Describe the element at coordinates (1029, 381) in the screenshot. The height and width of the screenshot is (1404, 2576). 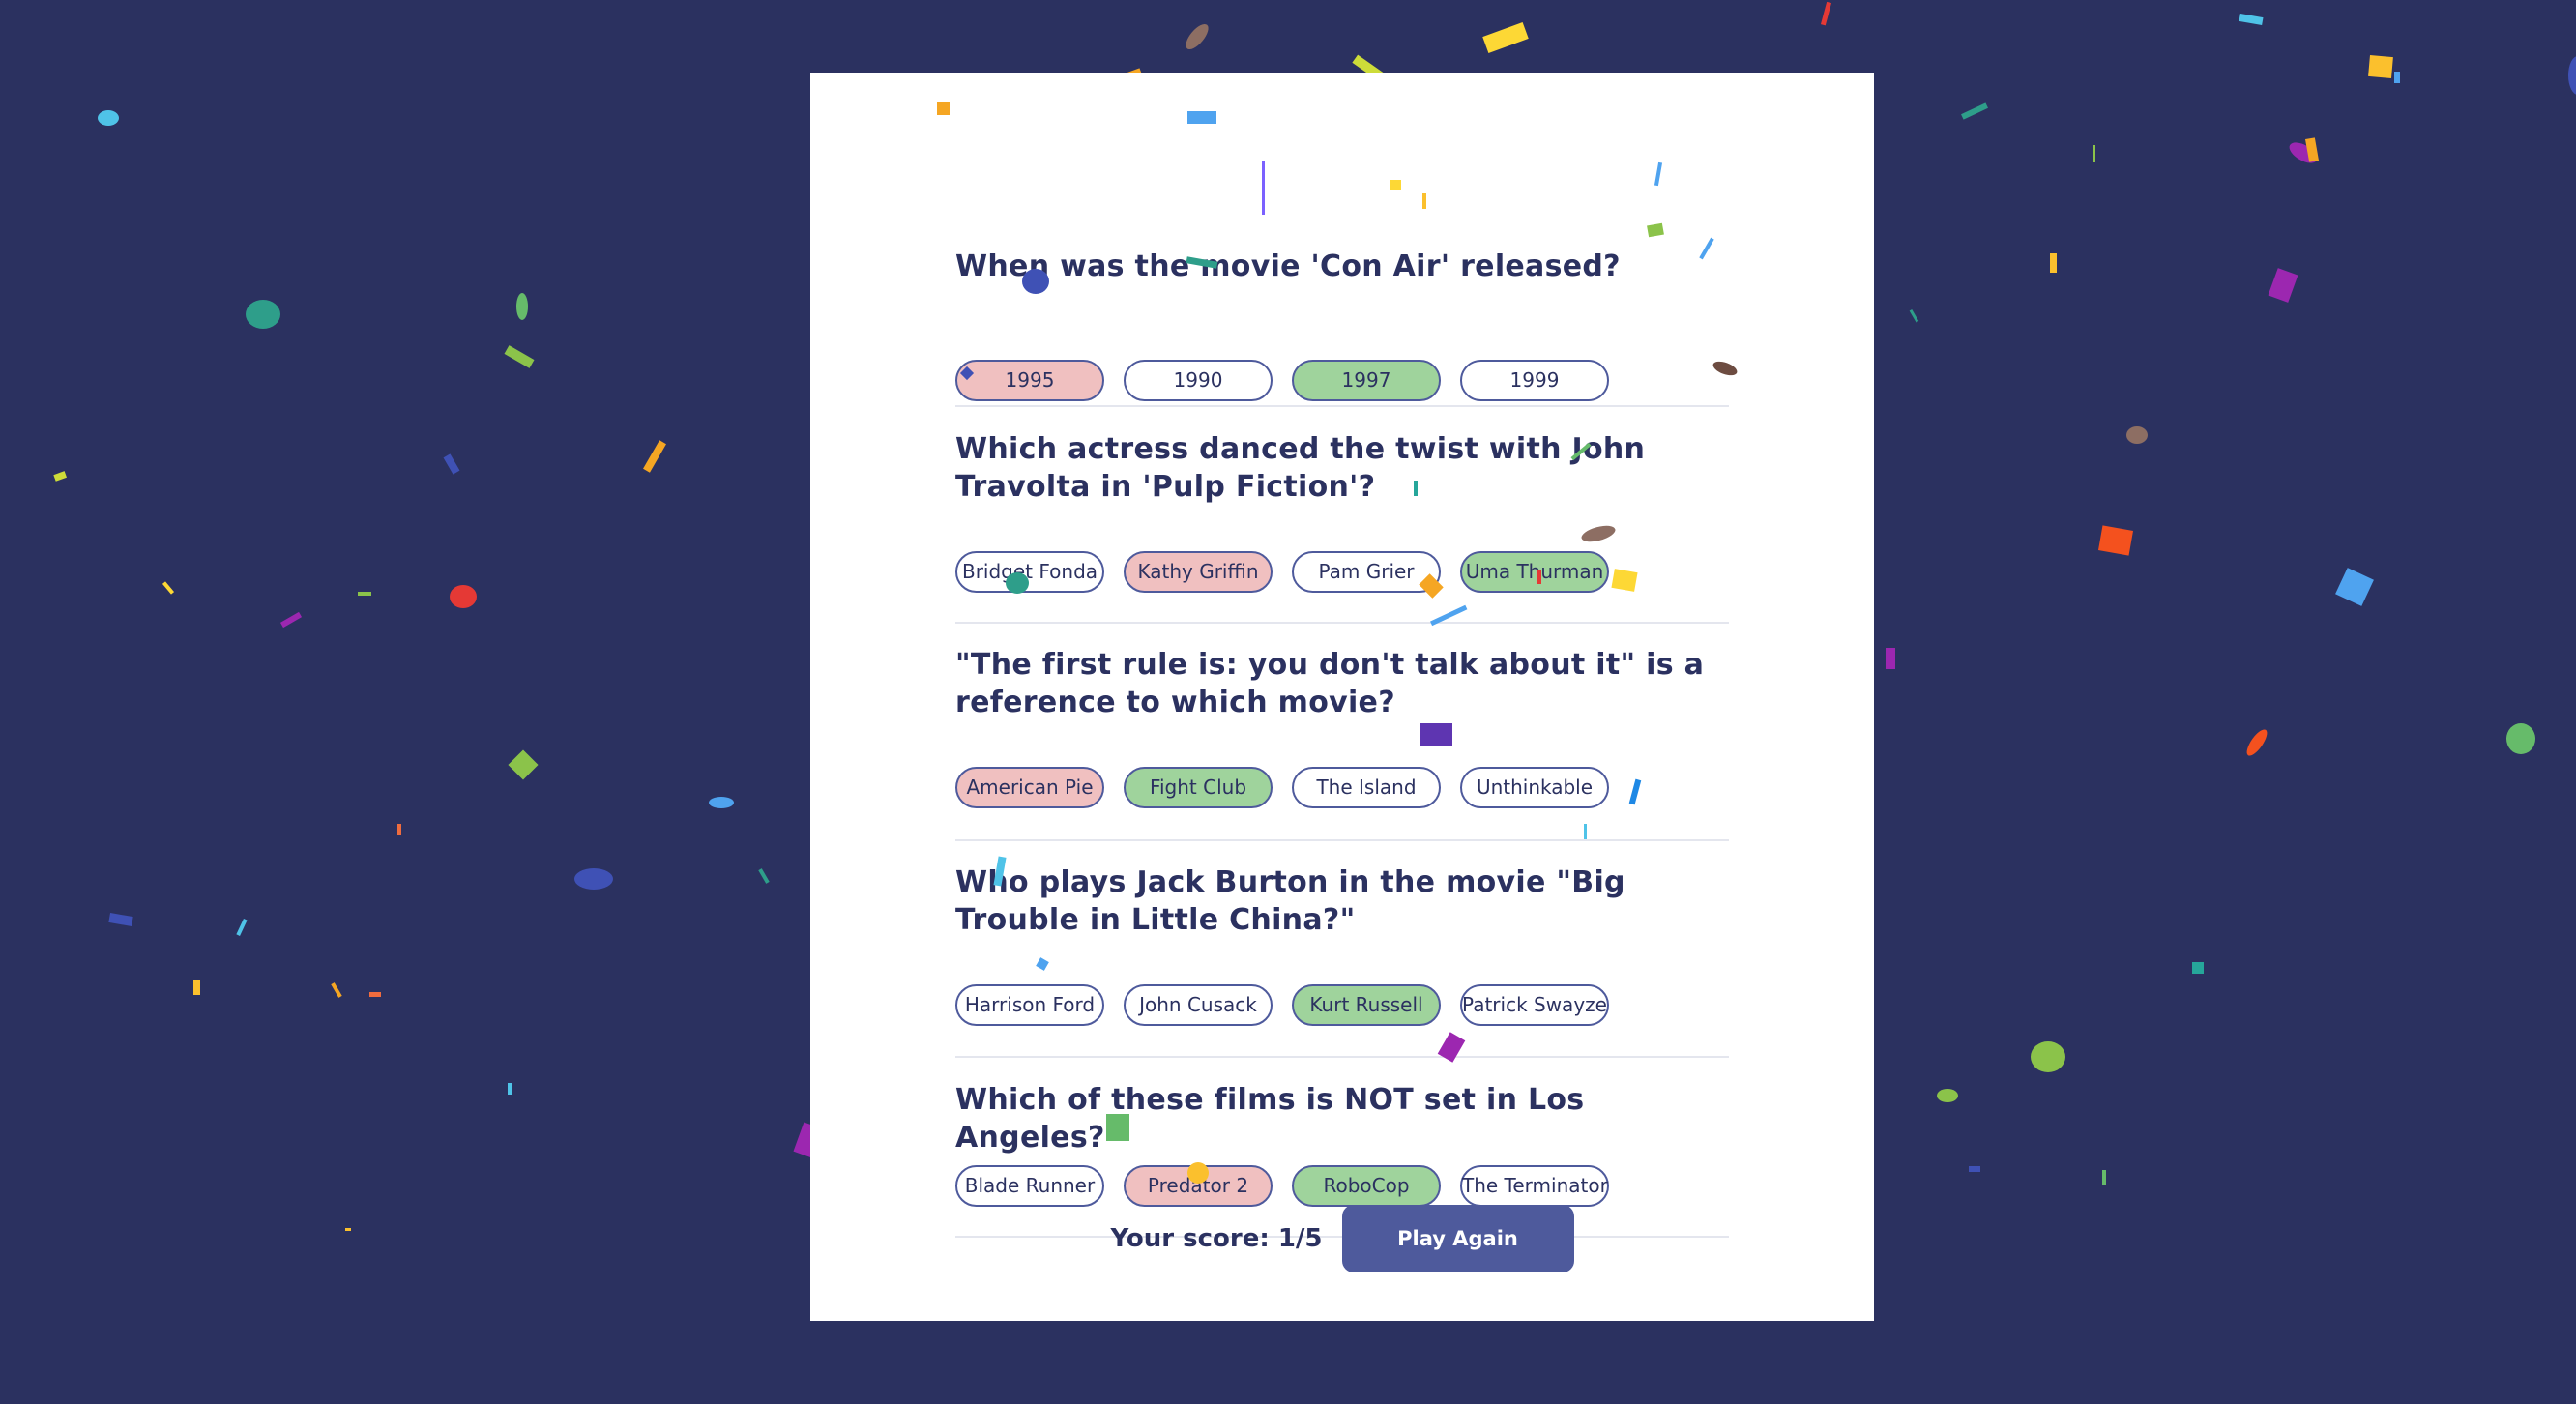
I see `answer-option: 1995` at that location.